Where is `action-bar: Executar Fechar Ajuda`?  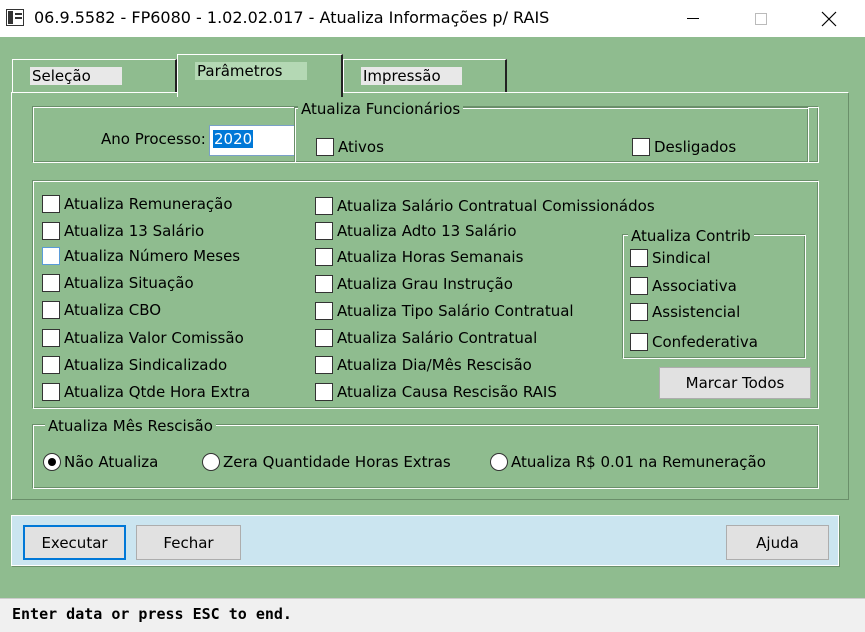 action-bar: Executar Fechar Ajuda is located at coordinates (425, 540).